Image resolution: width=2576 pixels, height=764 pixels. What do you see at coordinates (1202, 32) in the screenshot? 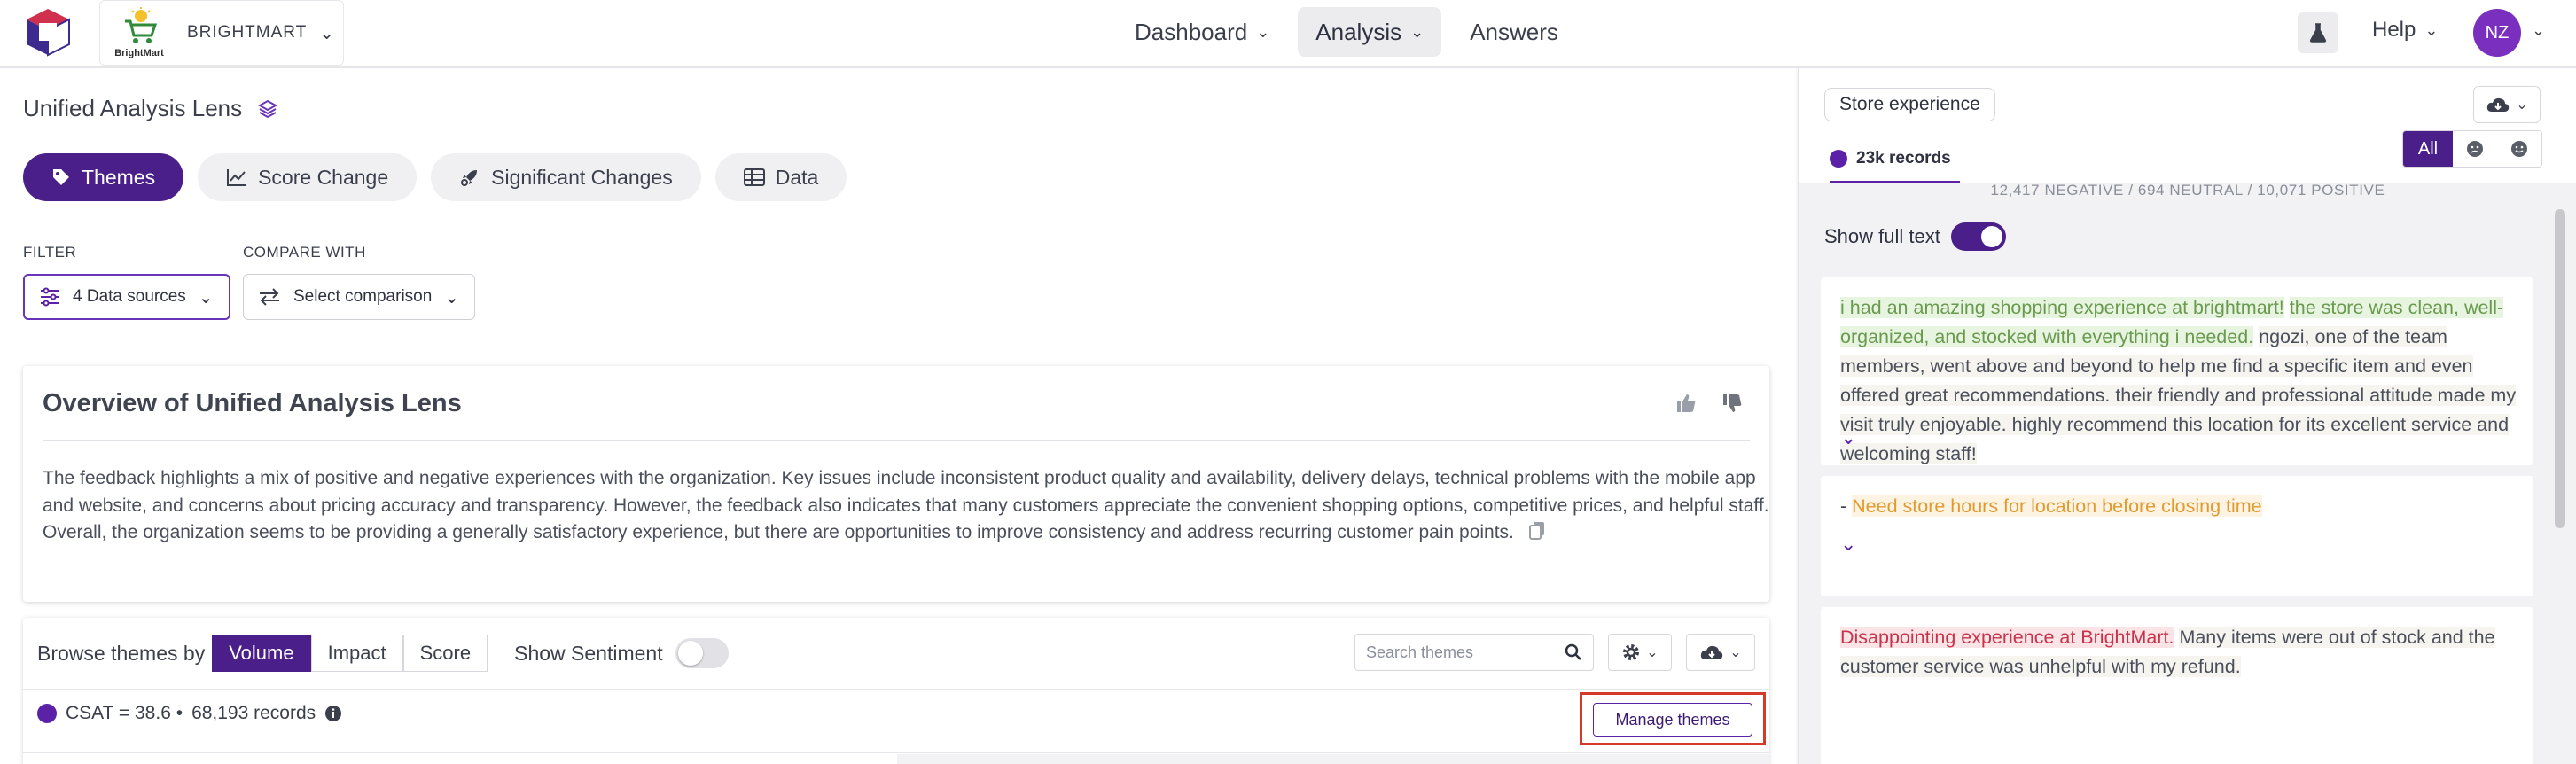
I see `nav-dashboard: Dashboard ⌄` at bounding box center [1202, 32].